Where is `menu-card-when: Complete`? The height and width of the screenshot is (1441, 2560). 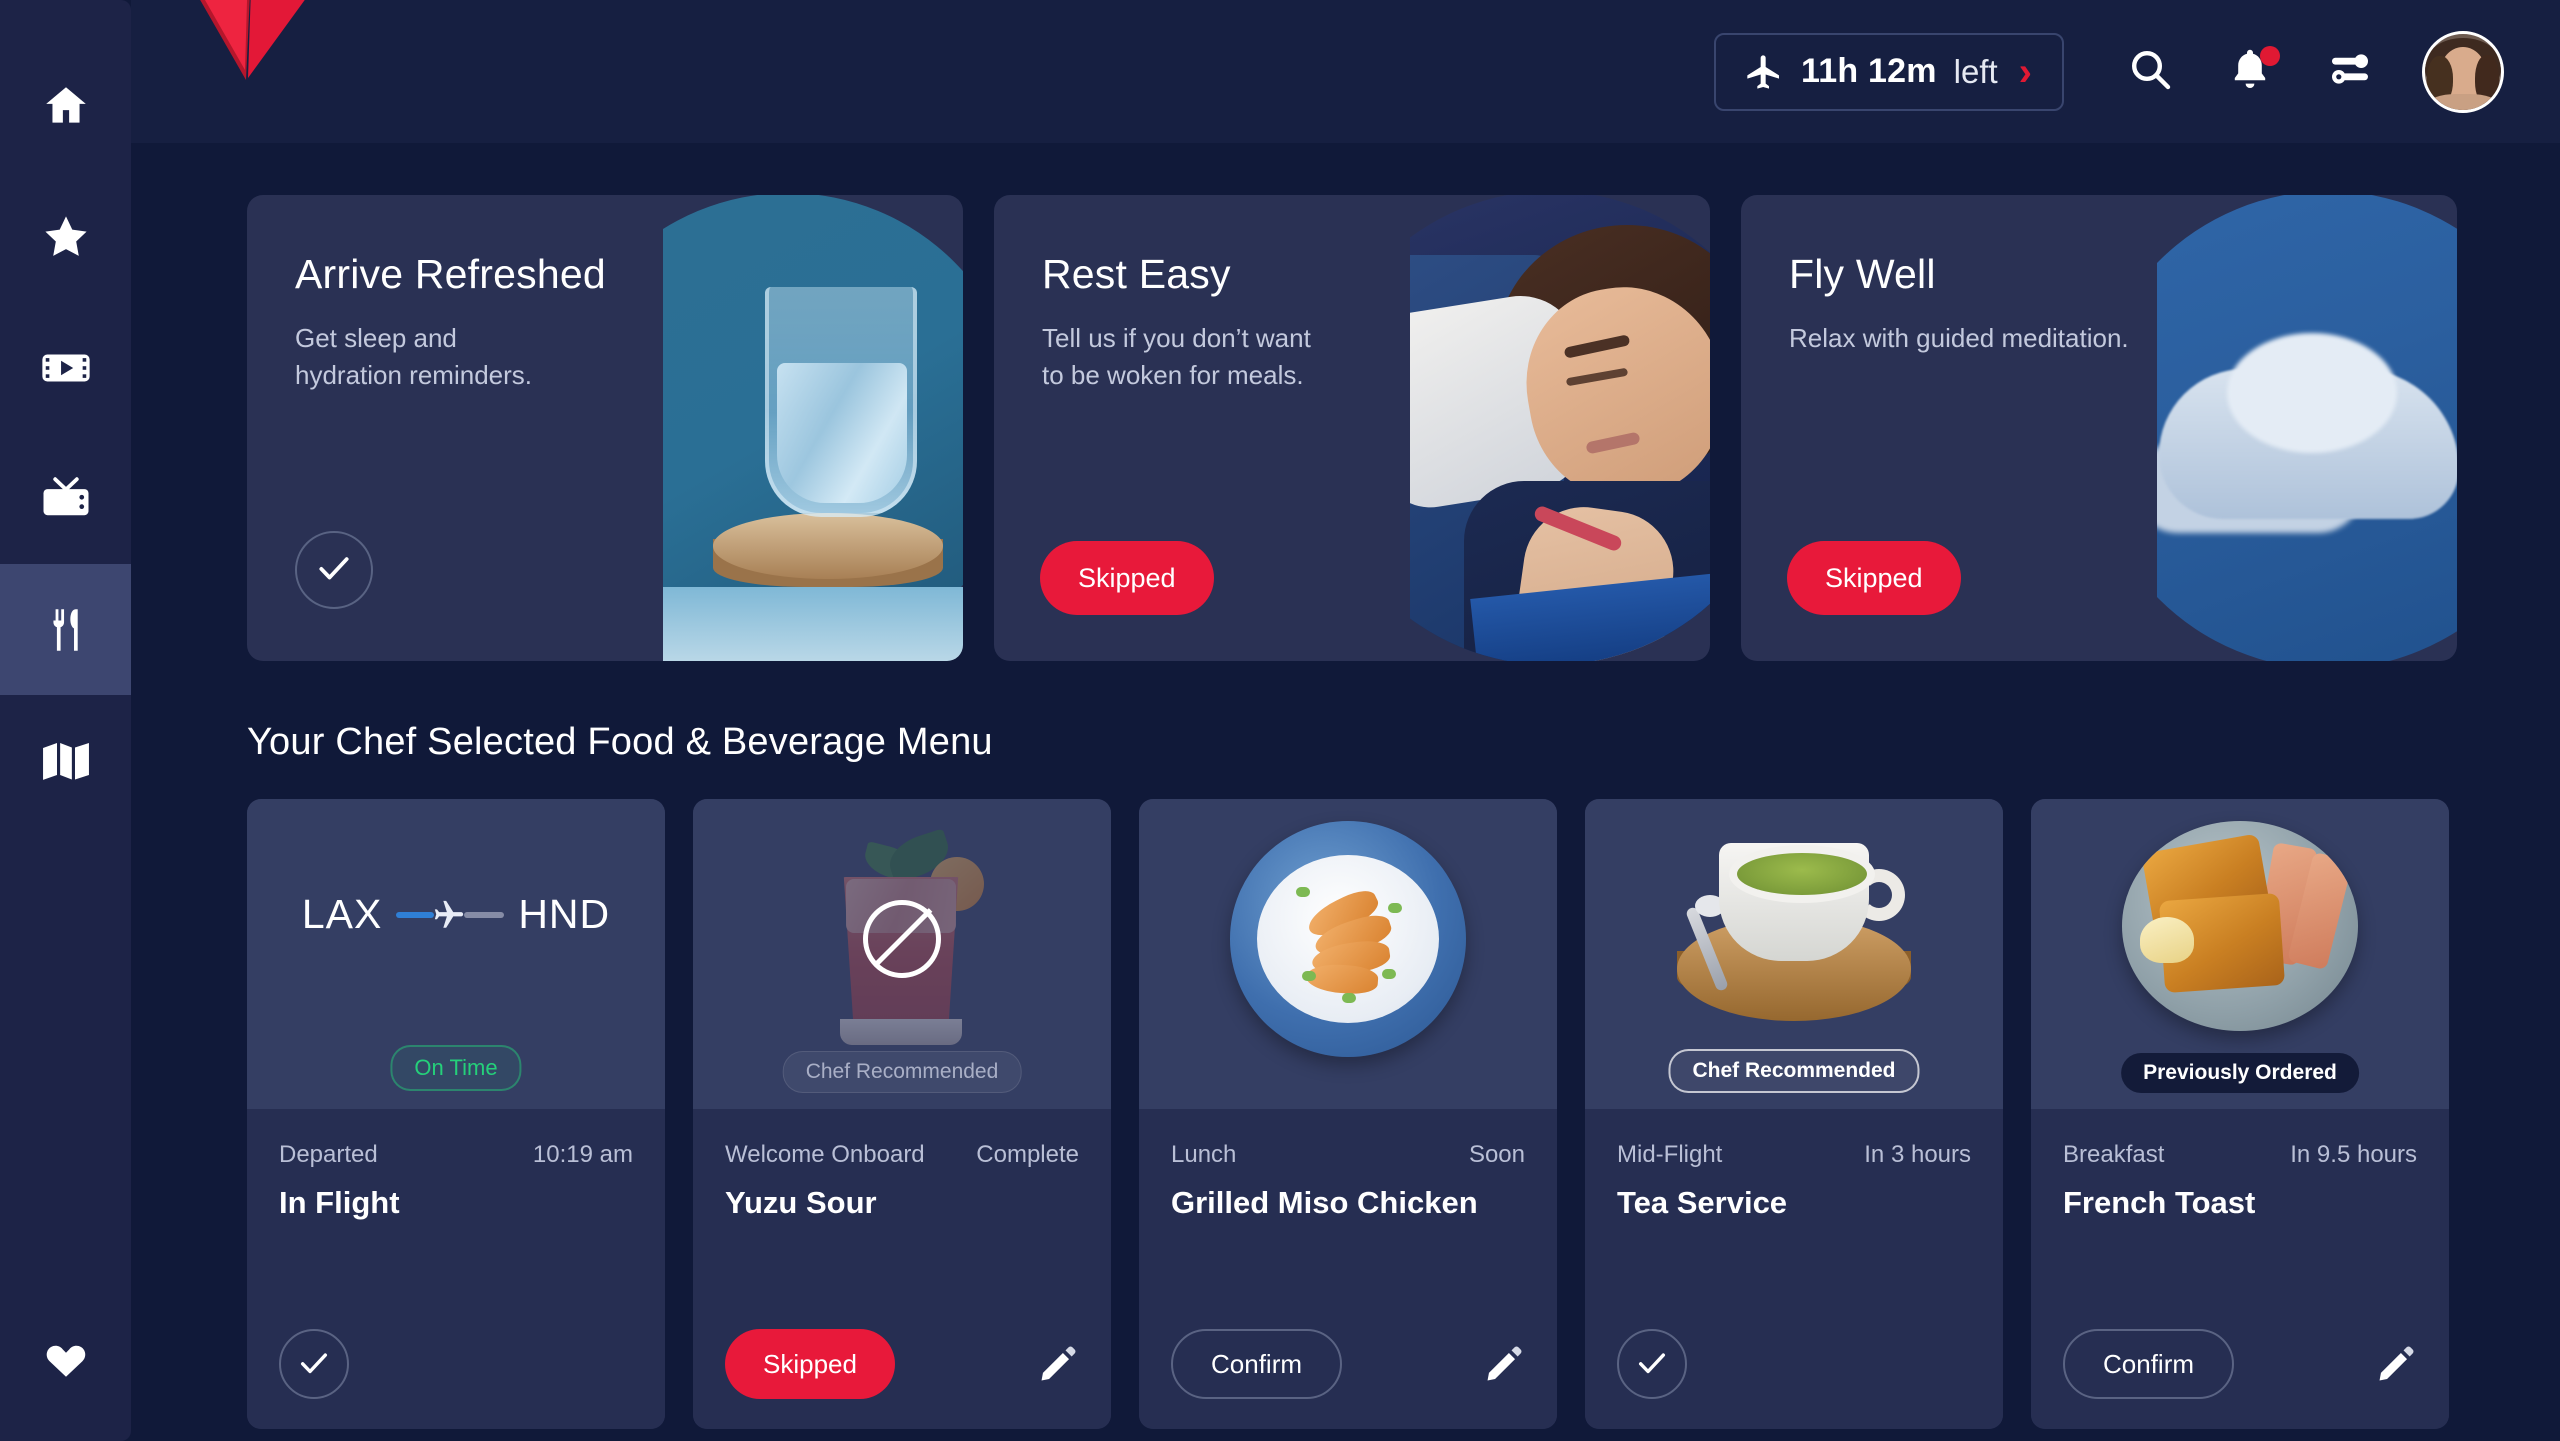
menu-card-when: Complete is located at coordinates (1027, 1154).